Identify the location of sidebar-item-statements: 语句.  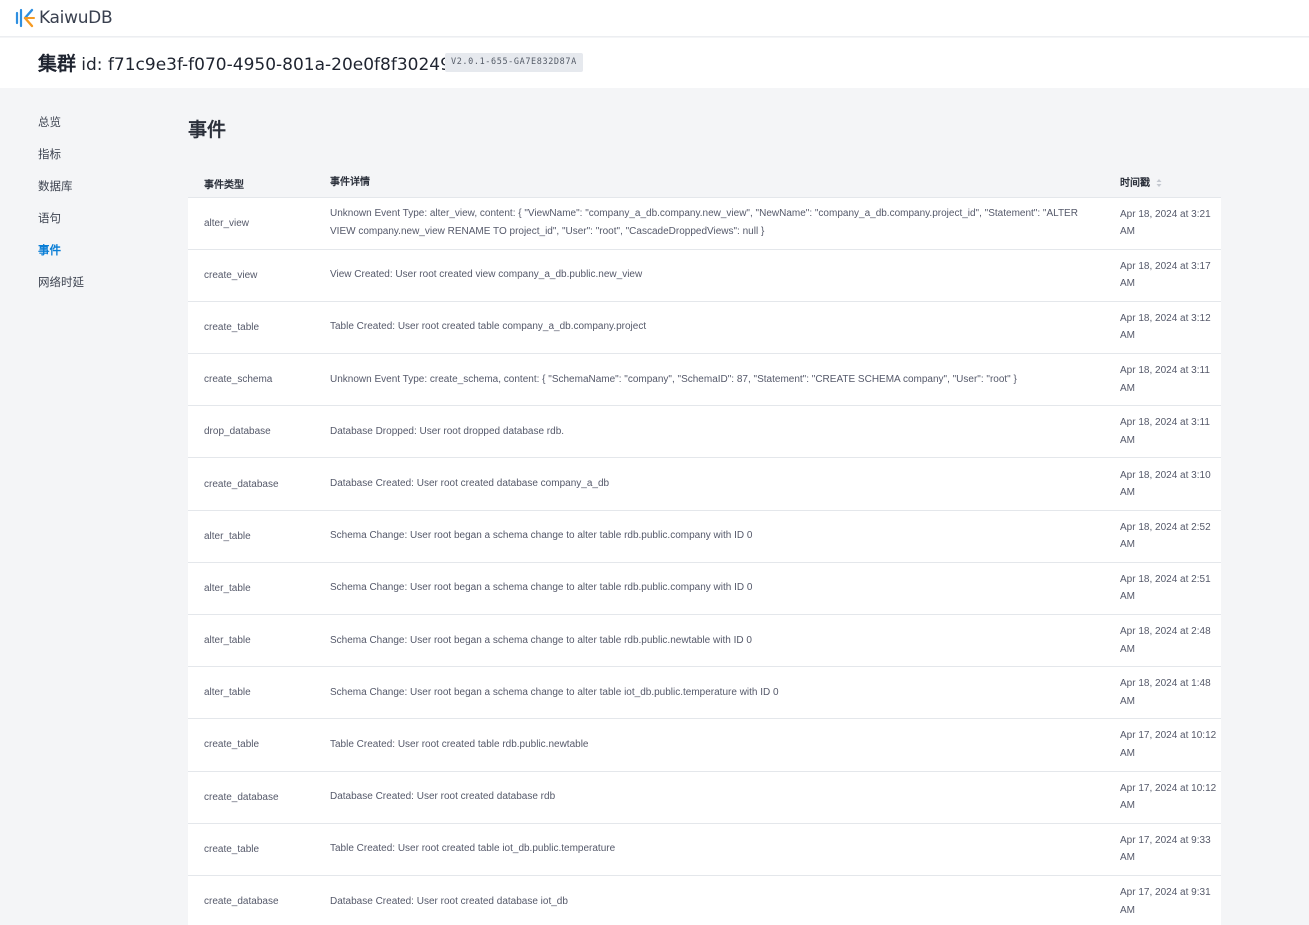
(98, 224).